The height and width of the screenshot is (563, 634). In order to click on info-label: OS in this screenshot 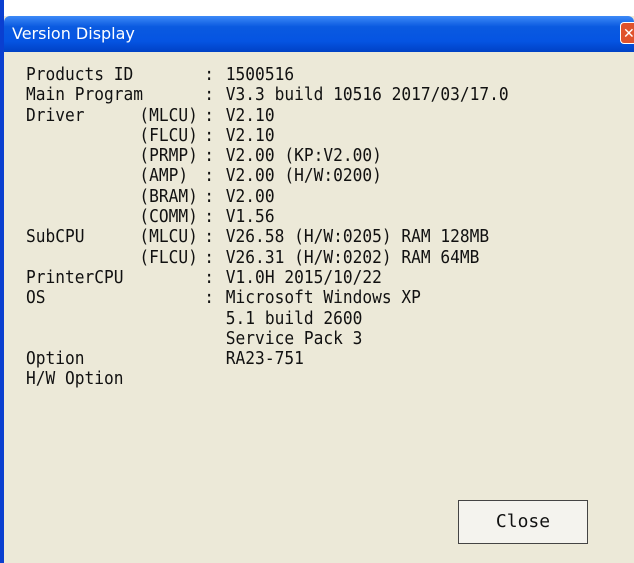, I will do `click(36, 298)`.